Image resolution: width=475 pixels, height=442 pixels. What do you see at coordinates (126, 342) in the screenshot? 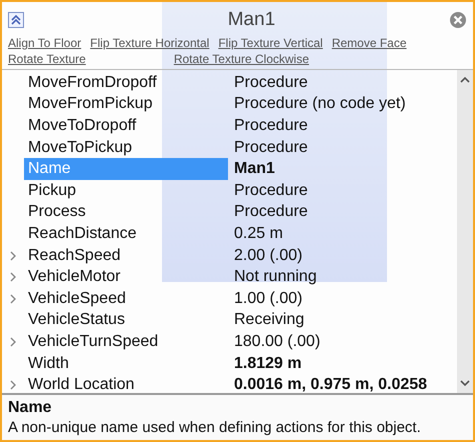
I see `property-name: VehicleTurnSpeed` at bounding box center [126, 342].